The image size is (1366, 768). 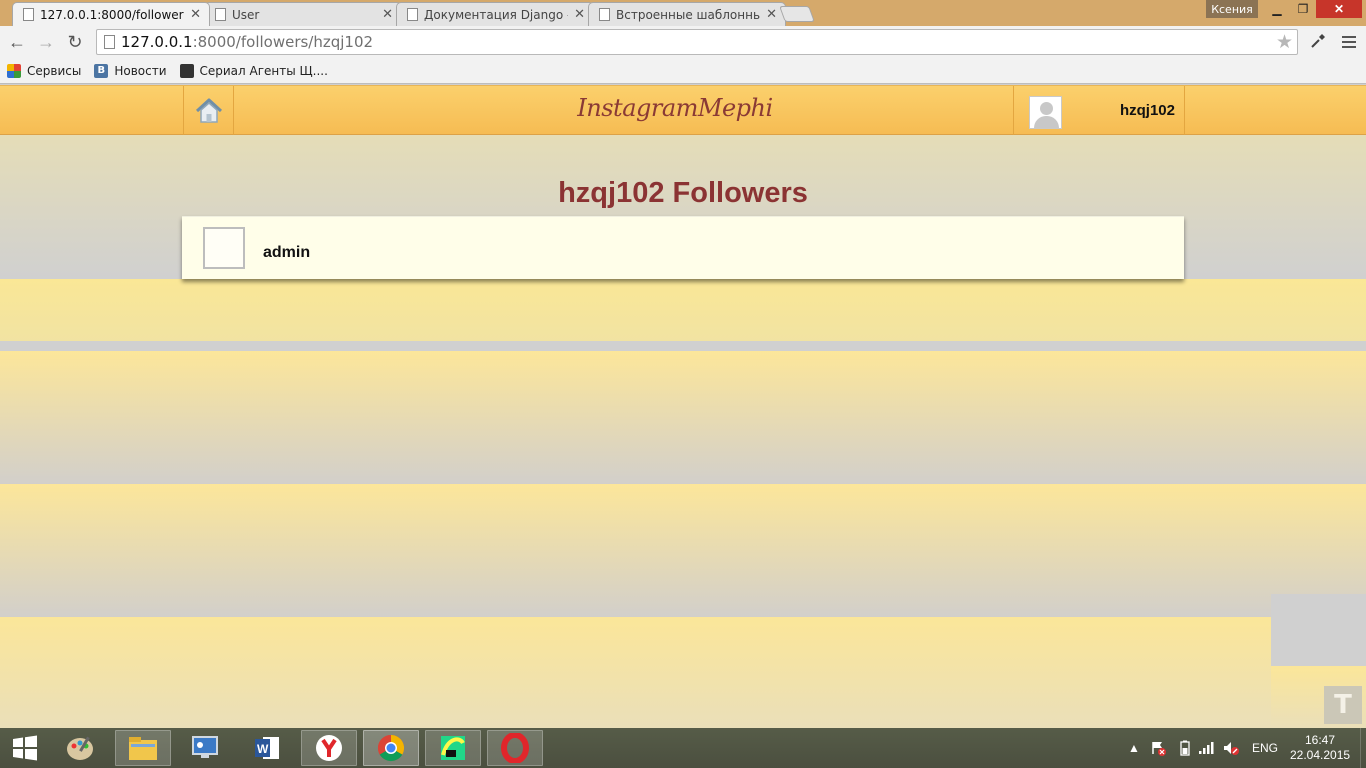 What do you see at coordinates (1320, 755) in the screenshot?
I see `clock-date: 22.04.2015` at bounding box center [1320, 755].